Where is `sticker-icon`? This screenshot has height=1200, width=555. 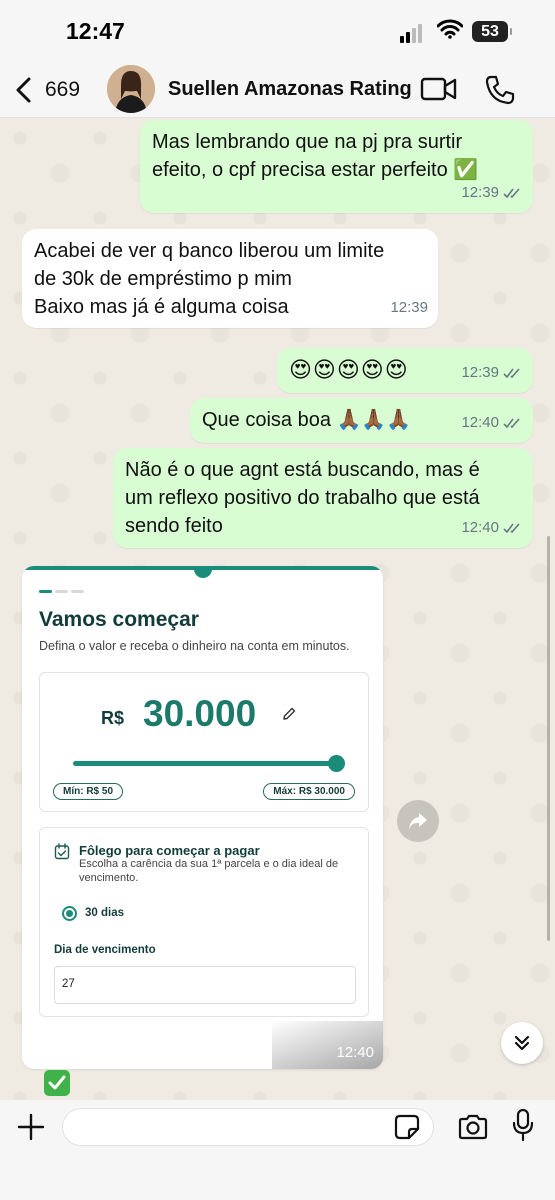 sticker-icon is located at coordinates (407, 1127).